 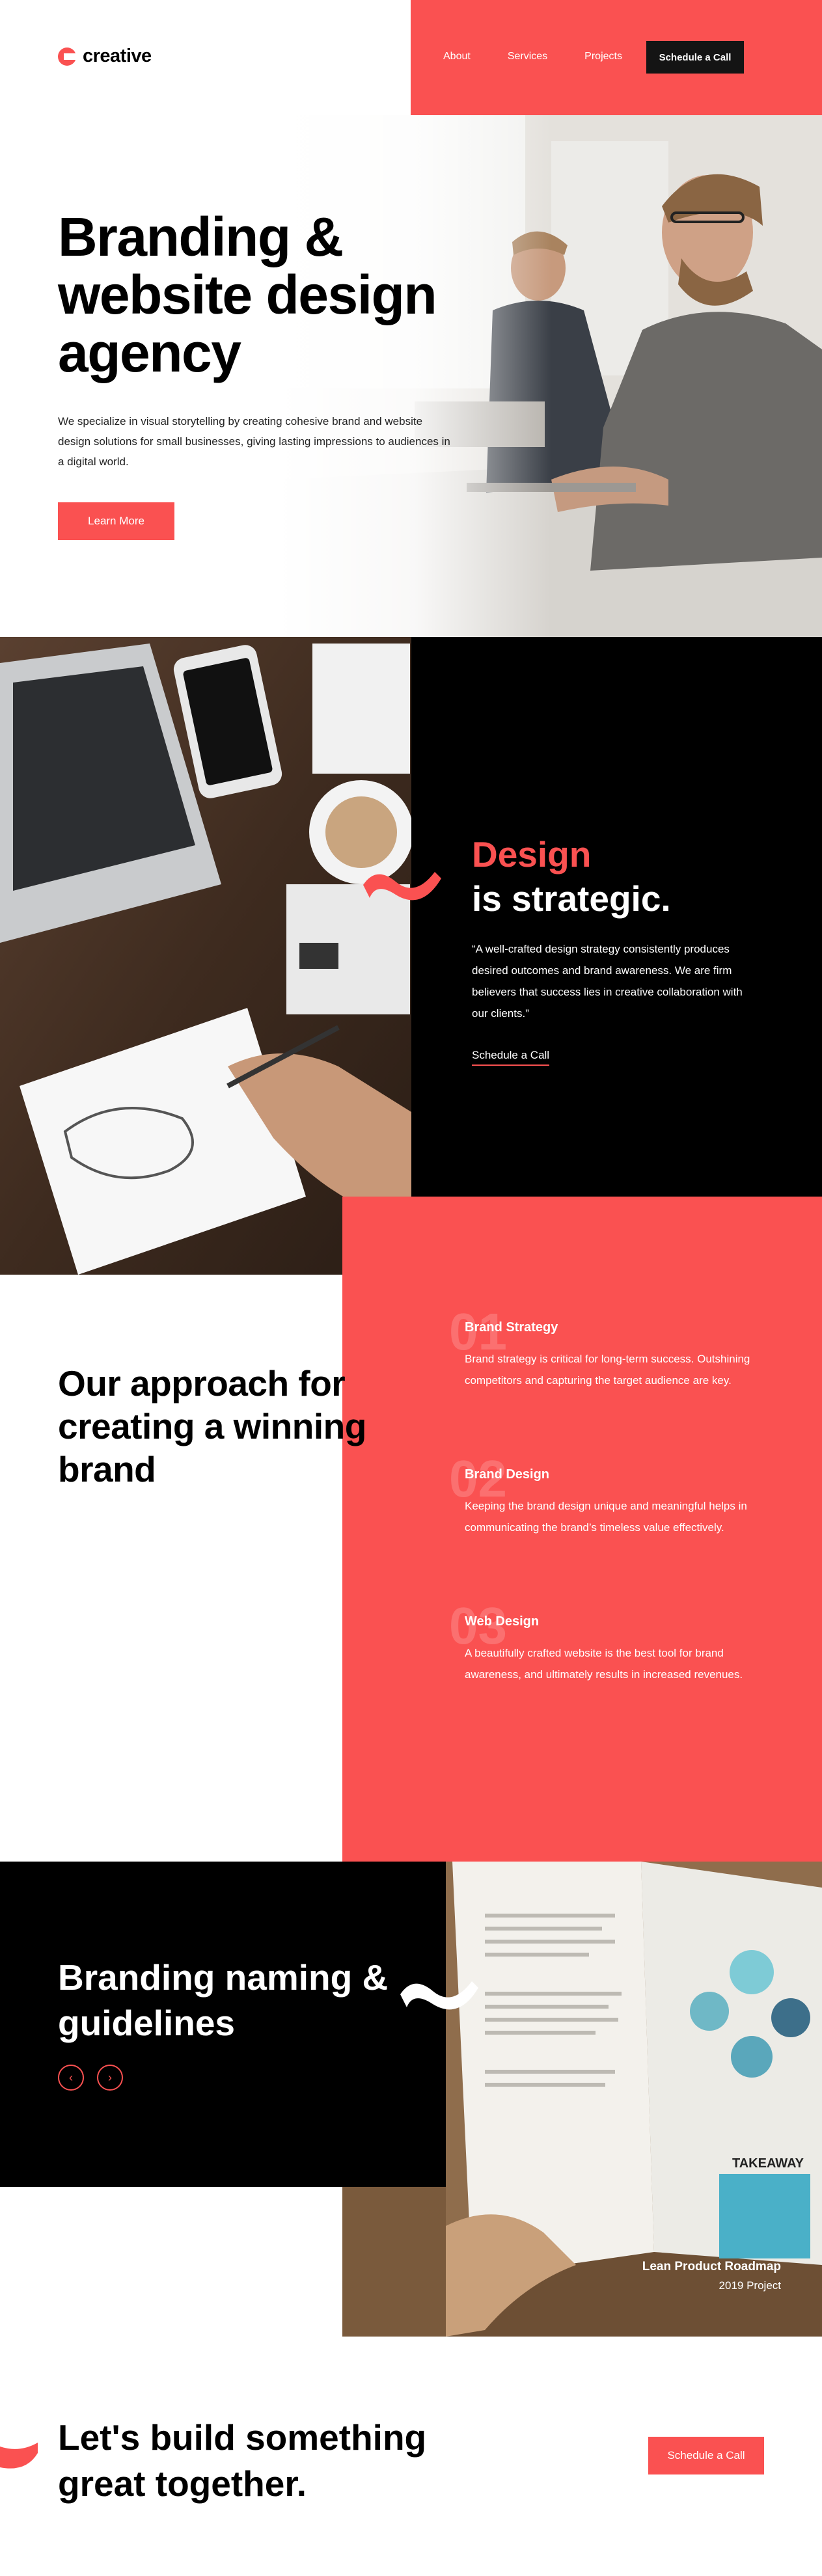 What do you see at coordinates (67, 56) in the screenshot?
I see `logo-mark-icon` at bounding box center [67, 56].